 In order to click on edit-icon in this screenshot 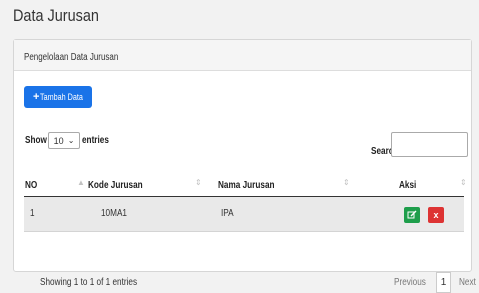, I will do `click(412, 214)`.